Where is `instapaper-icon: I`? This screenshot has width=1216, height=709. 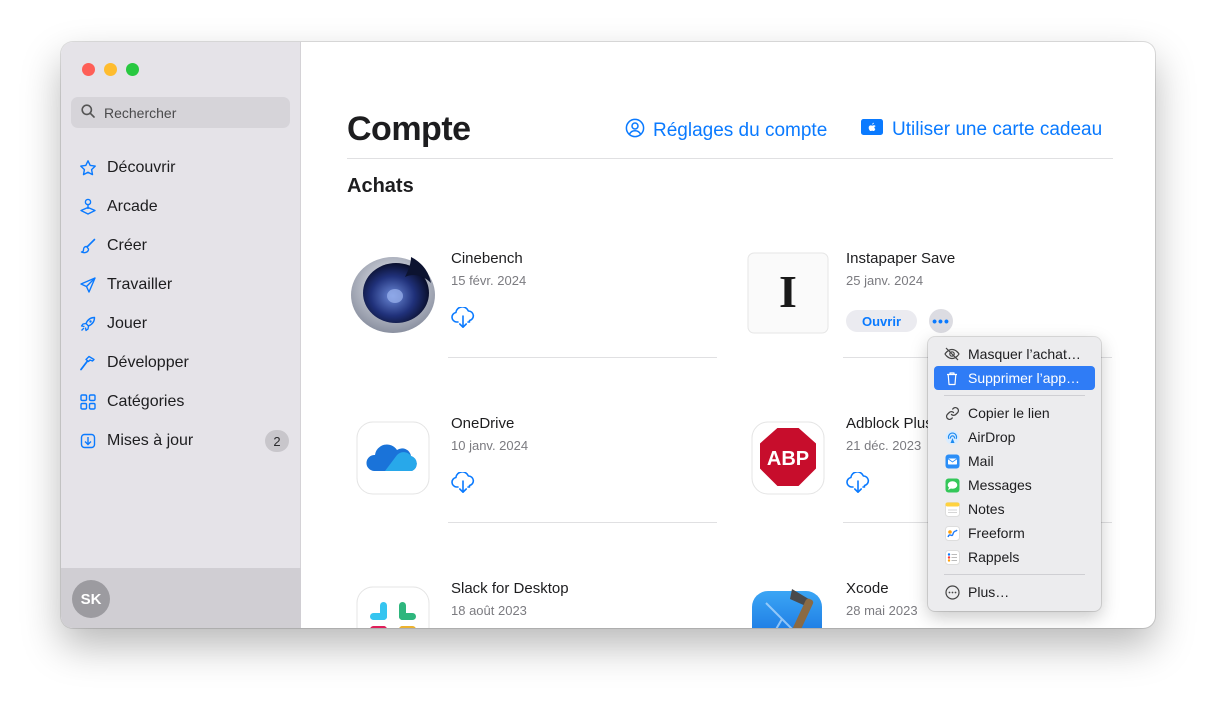 instapaper-icon: I is located at coordinates (788, 293).